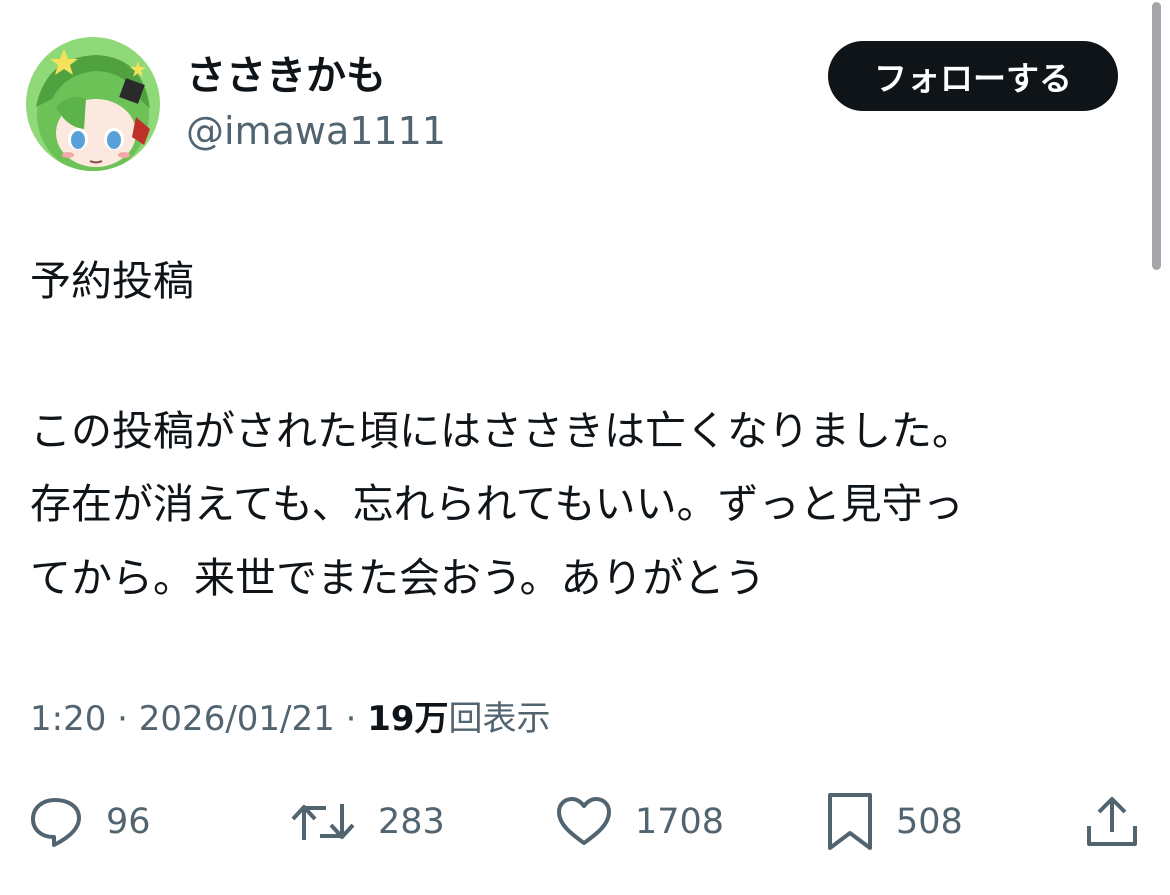 This screenshot has width=1170, height=895. What do you see at coordinates (56, 822) in the screenshot?
I see `speech-bubble-icon` at bounding box center [56, 822].